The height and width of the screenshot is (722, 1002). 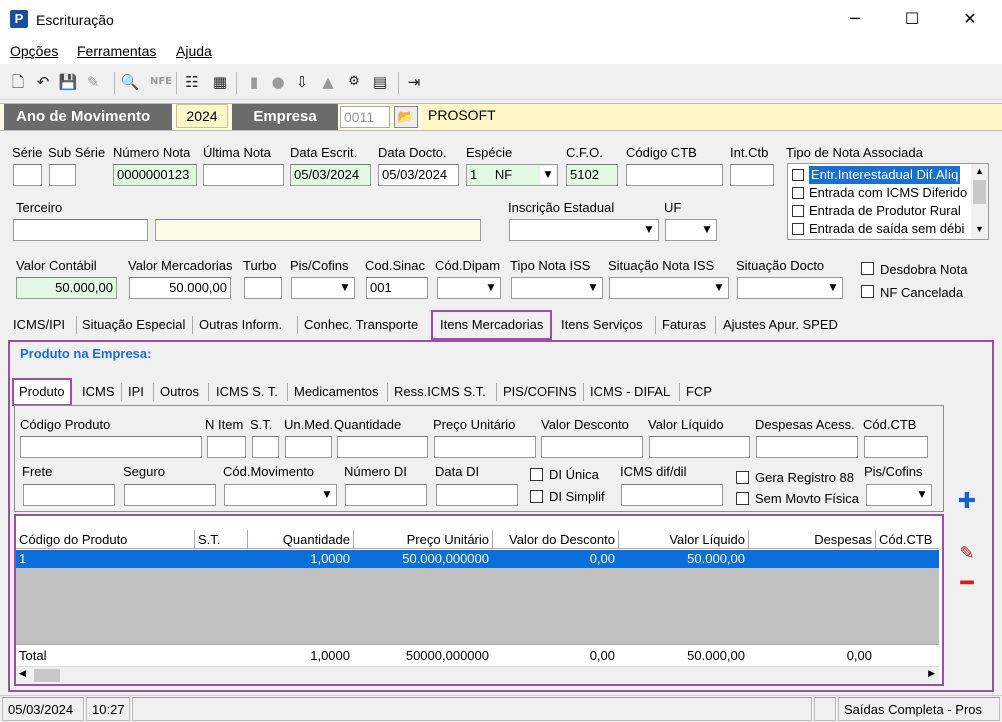 What do you see at coordinates (98, 392) in the screenshot?
I see `subtab-icms: ICMS` at bounding box center [98, 392].